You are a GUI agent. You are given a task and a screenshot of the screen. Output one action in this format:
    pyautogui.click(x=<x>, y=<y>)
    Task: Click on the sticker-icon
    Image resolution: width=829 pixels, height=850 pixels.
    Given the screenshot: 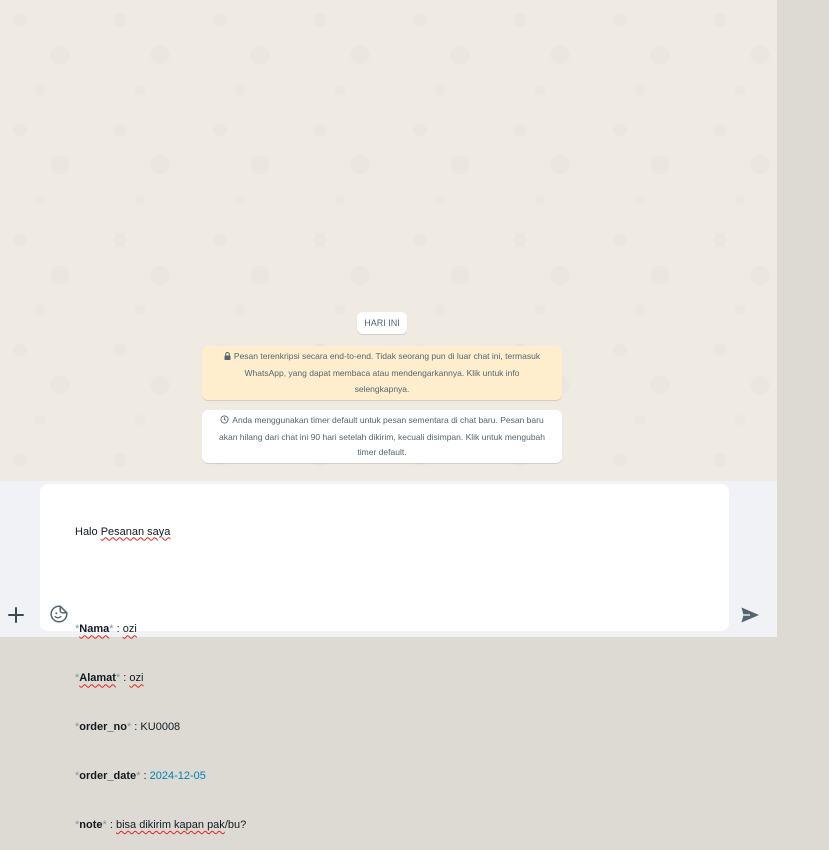 What is the action you would take?
    pyautogui.click(x=59, y=614)
    